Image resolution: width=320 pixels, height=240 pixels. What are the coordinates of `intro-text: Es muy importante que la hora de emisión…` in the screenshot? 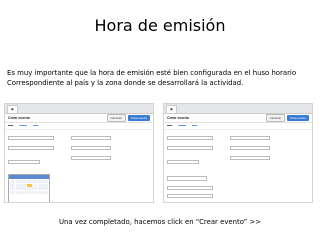 It's located at (162, 78).